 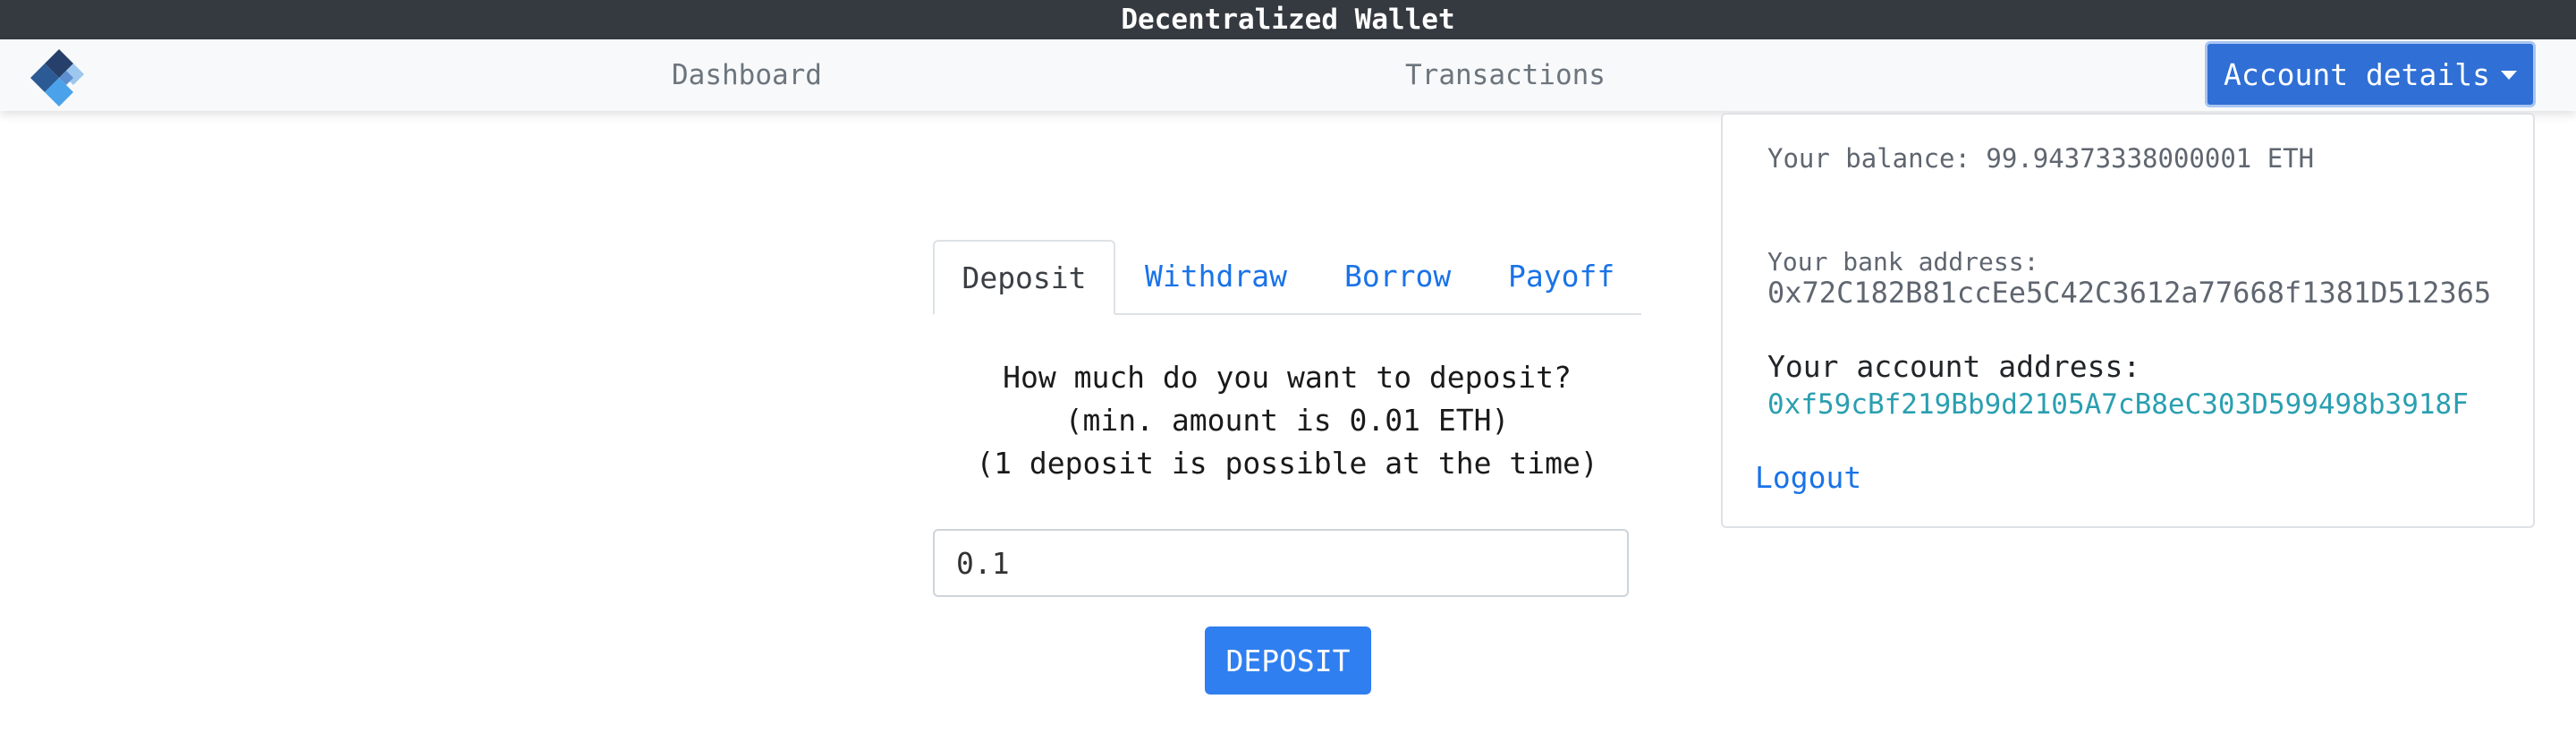 I want to click on window-title: Decentralized Wallet, so click(x=1288, y=20).